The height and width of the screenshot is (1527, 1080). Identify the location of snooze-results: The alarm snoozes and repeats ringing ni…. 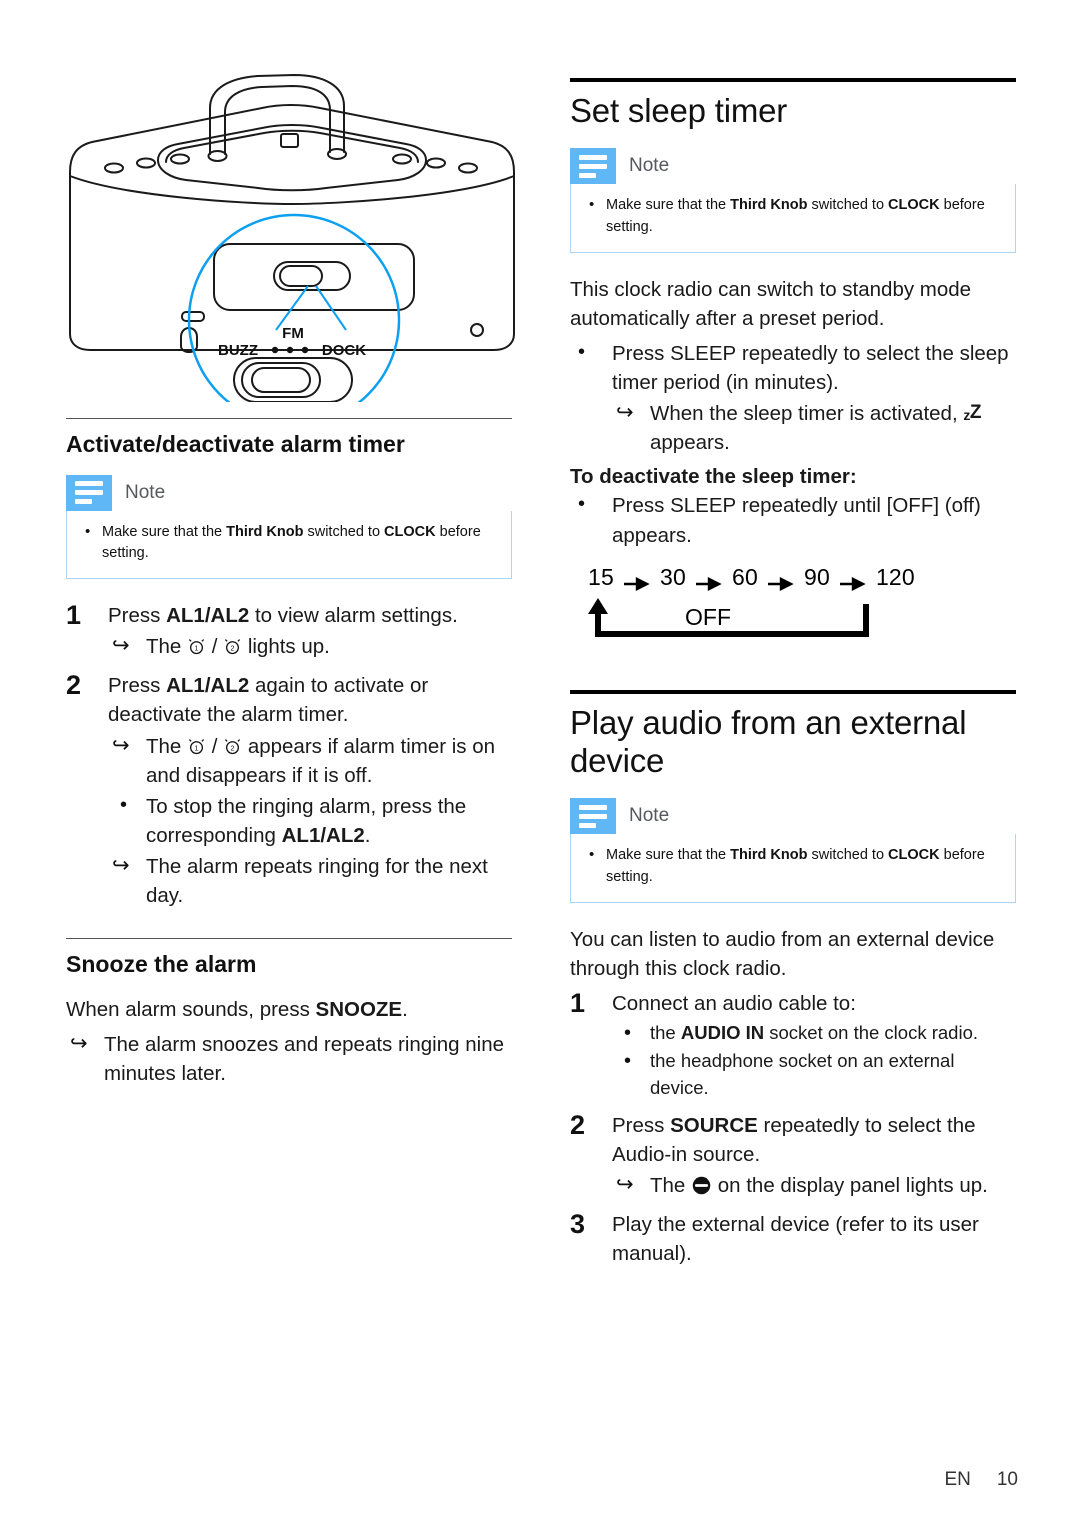
(289, 1058).